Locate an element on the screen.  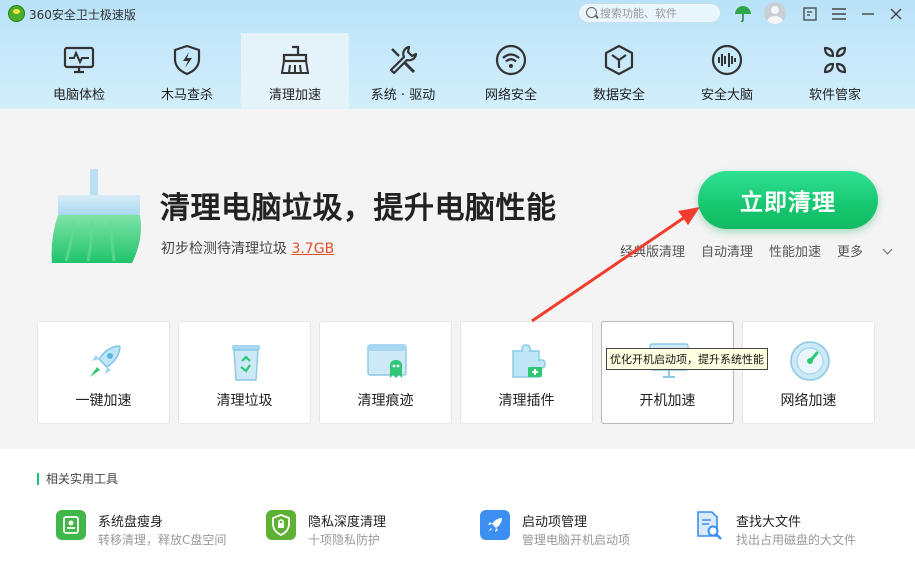
nav-item-software-manager: 软件管家 is located at coordinates (835, 71).